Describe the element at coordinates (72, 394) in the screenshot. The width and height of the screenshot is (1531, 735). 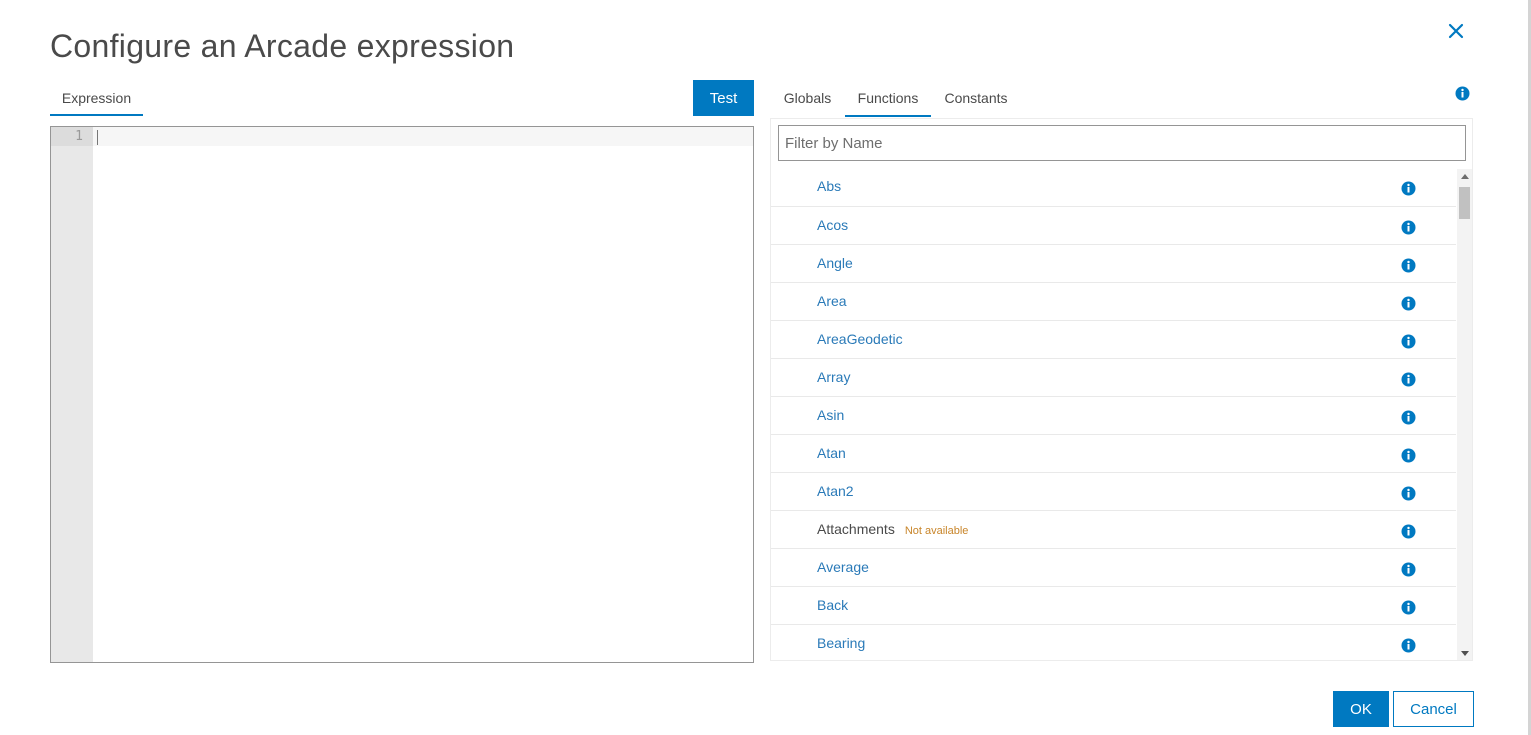
I see `editor-gutter: 1` at that location.